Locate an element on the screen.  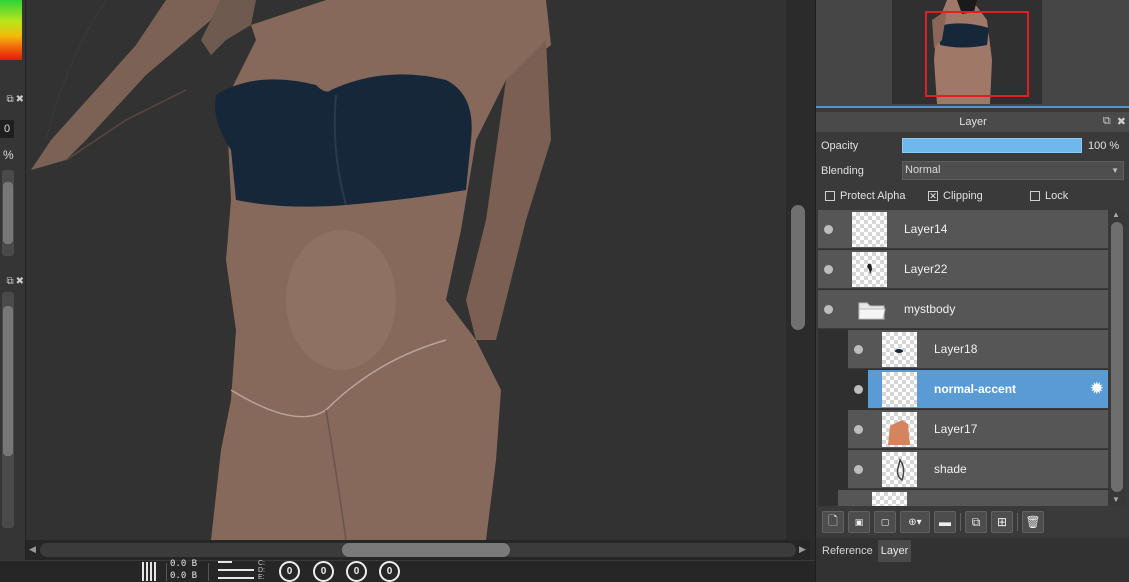
dark-mark-thumb-icon is located at coordinates (899, 351).